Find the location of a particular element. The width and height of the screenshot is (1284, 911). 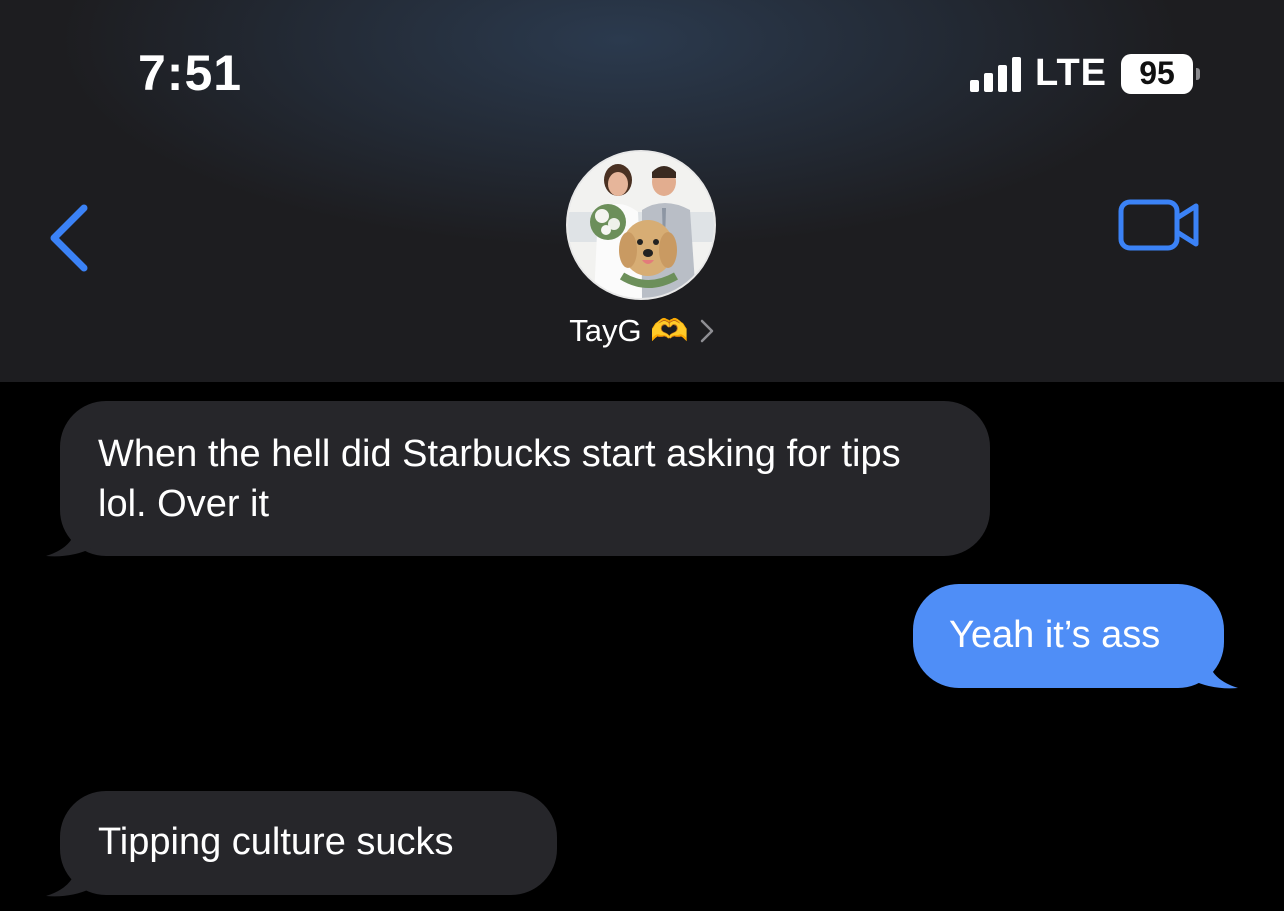

status-time: 7:51 is located at coordinates (190, 73).